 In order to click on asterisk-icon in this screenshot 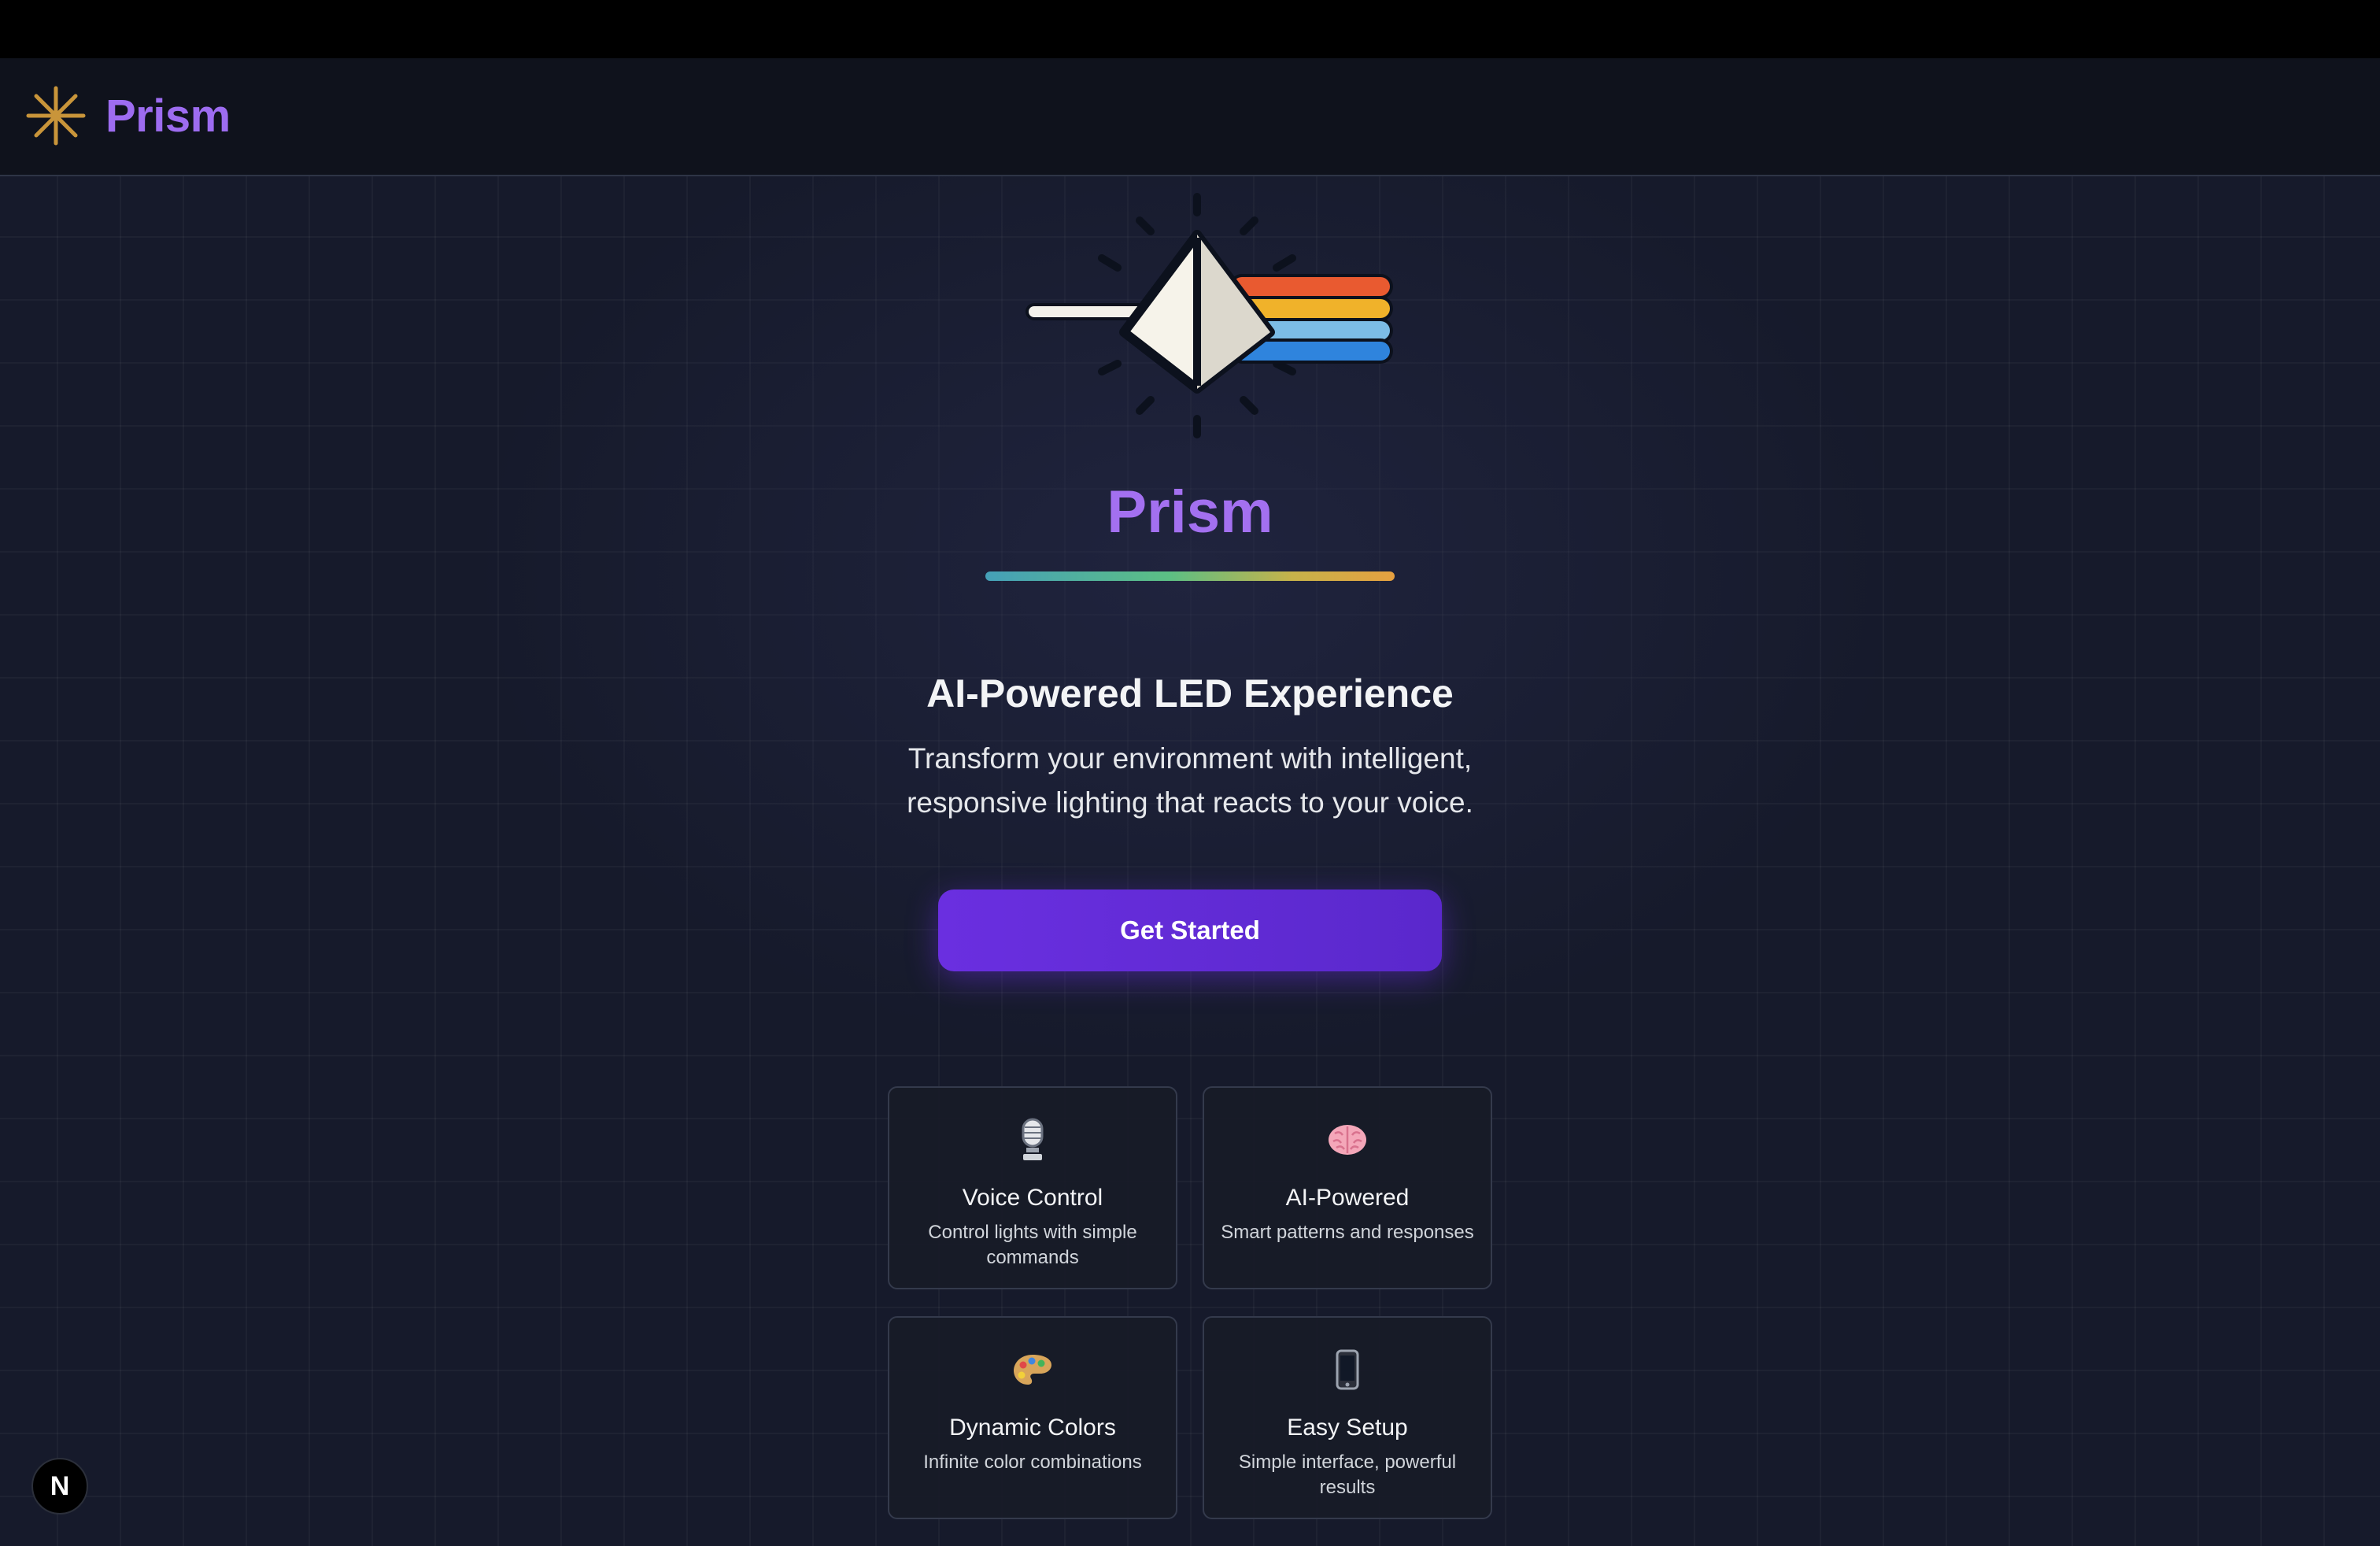, I will do `click(56, 116)`.